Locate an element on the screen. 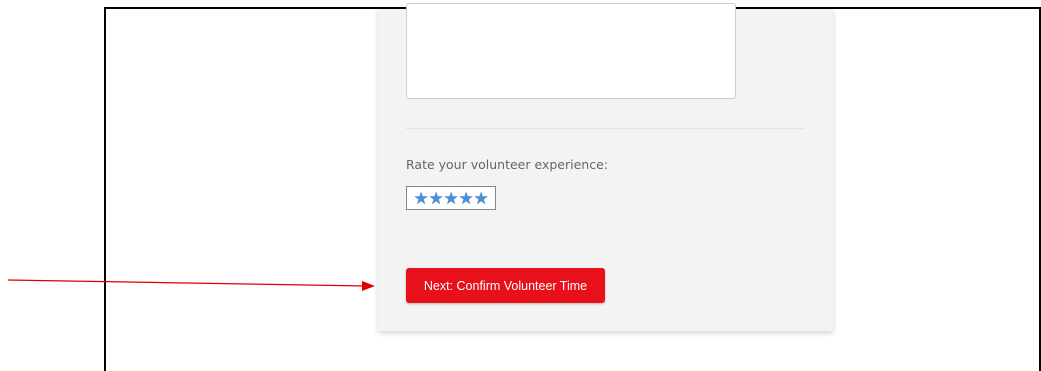  star-rating: ★ ★ ★ ★ ★ is located at coordinates (451, 198).